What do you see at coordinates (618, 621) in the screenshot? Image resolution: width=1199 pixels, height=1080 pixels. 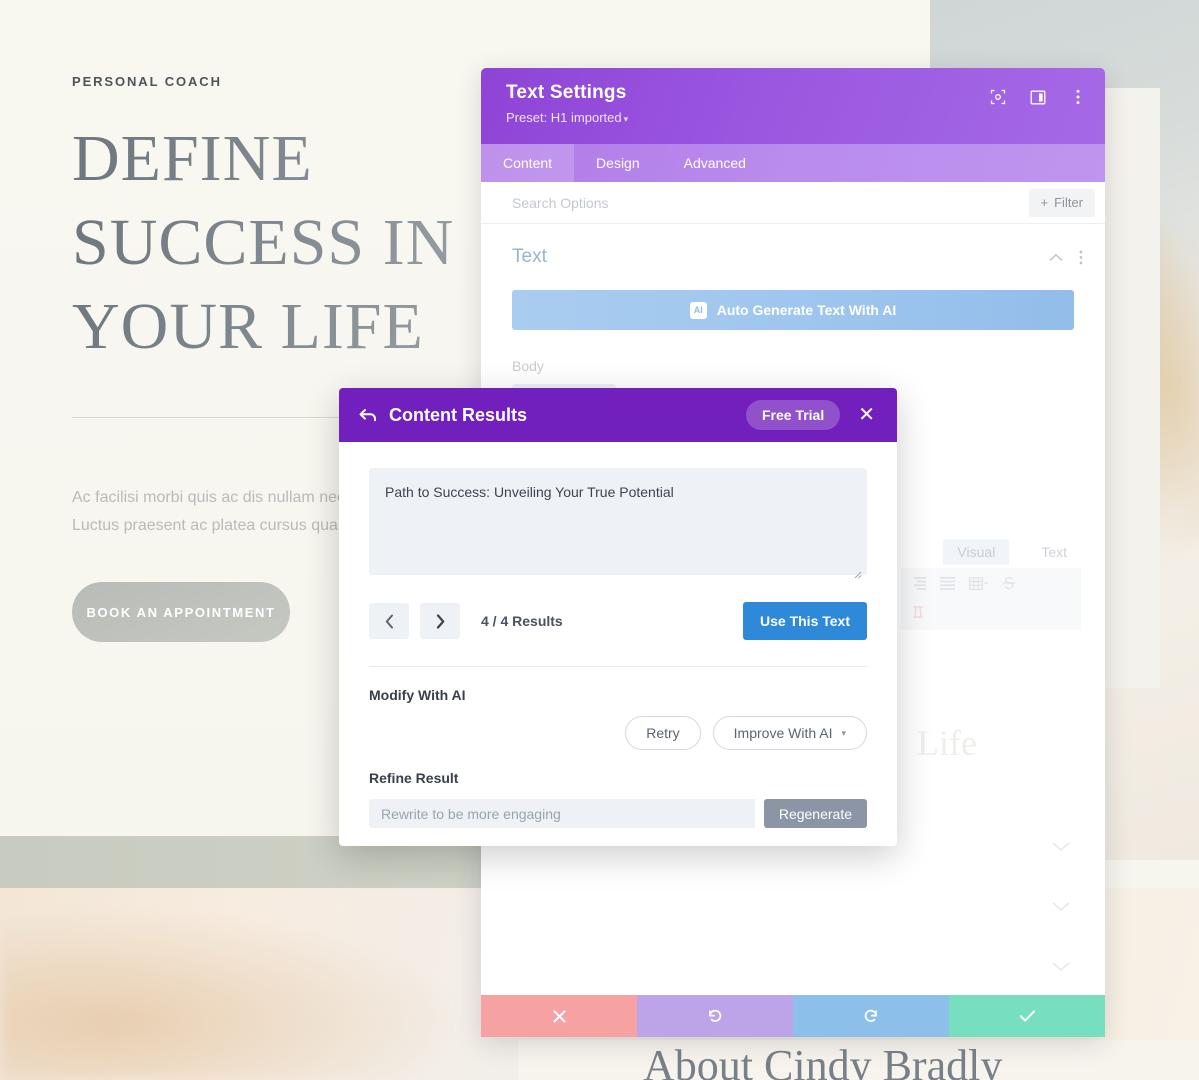 I see `results-navigation: 4 / 4 Results Use This Text` at bounding box center [618, 621].